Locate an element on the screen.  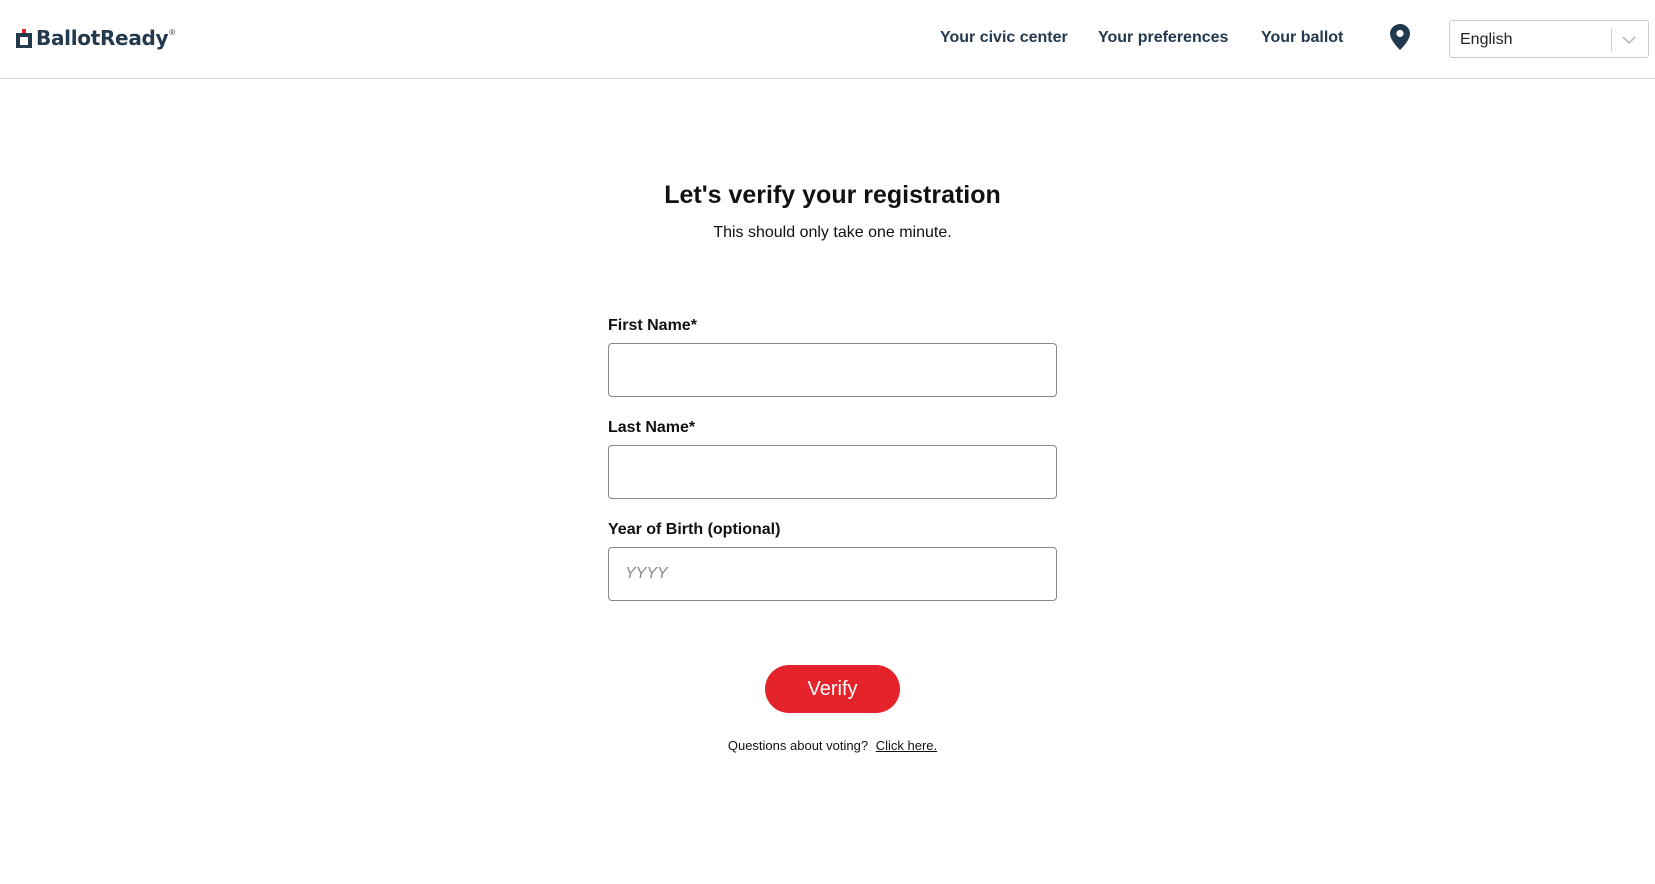
nav-ballot: Your ballot is located at coordinates (1302, 38).